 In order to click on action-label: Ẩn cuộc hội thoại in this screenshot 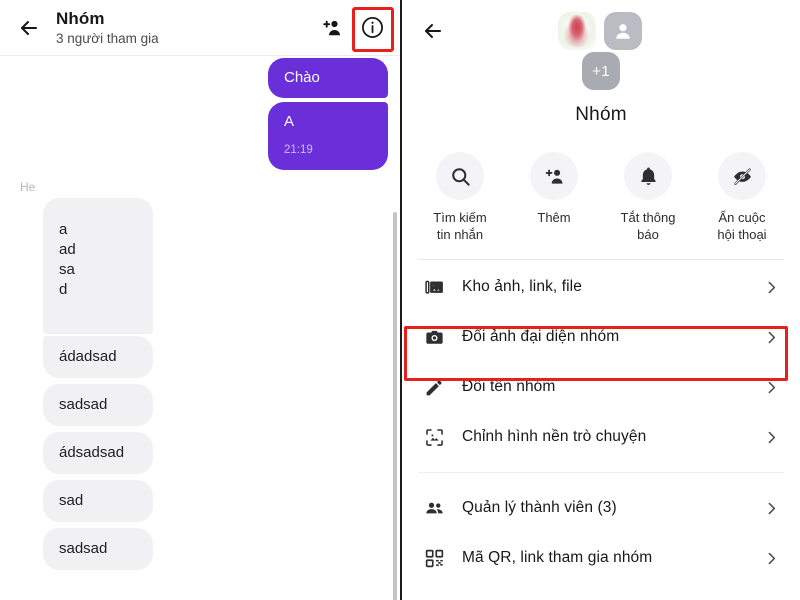, I will do `click(742, 226)`.